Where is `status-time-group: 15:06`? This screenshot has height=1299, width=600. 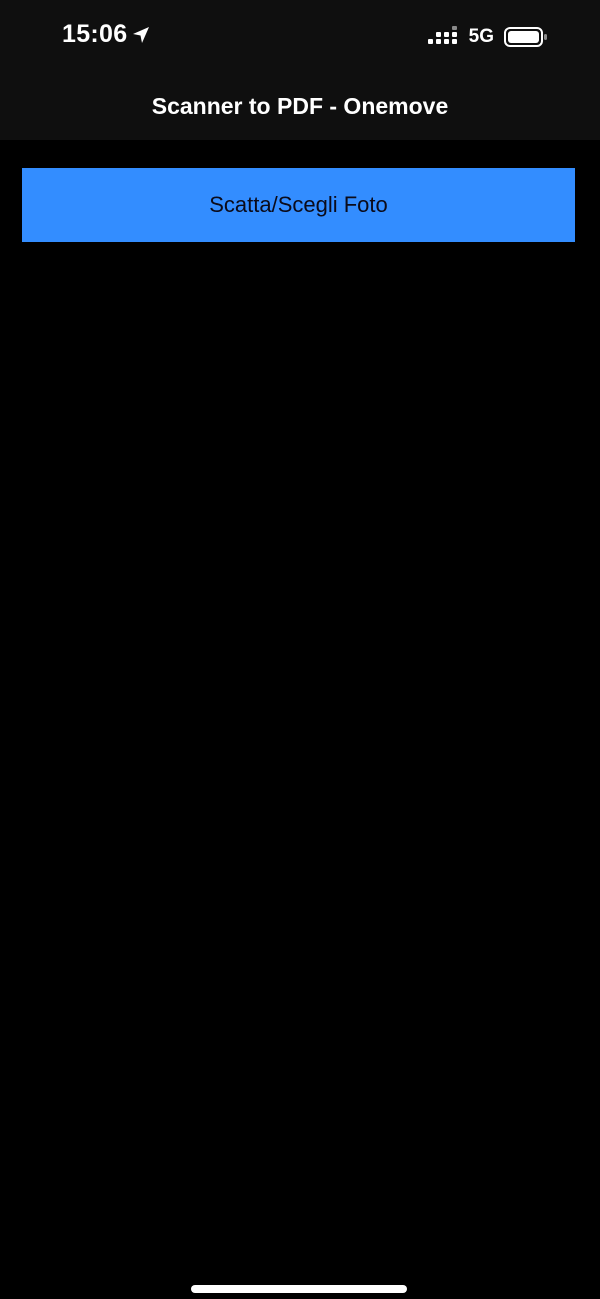
status-time-group: 15:06 is located at coordinates (106, 34).